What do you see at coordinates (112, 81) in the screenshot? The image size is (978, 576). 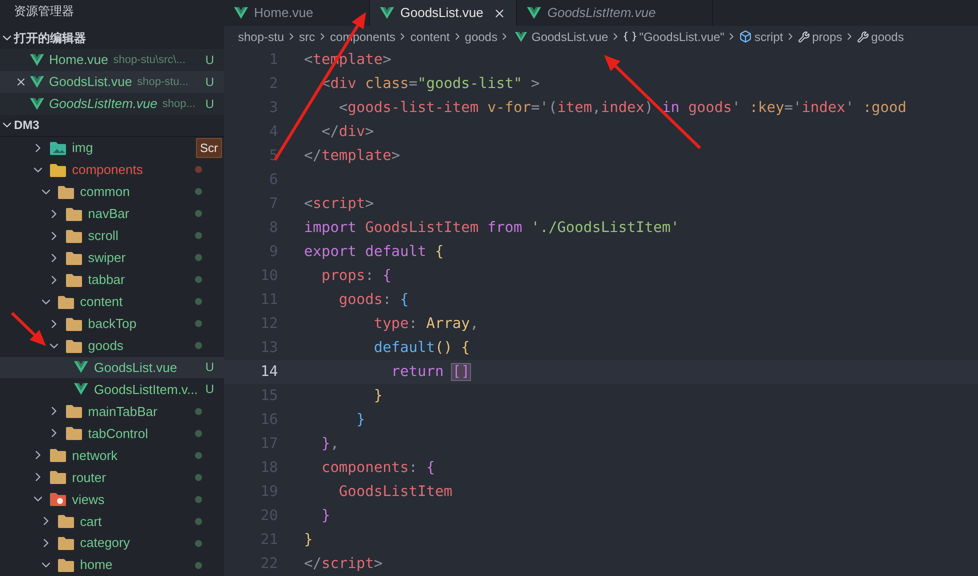 I see `open-editor-item: GoodsList.vue shop-stu... U` at bounding box center [112, 81].